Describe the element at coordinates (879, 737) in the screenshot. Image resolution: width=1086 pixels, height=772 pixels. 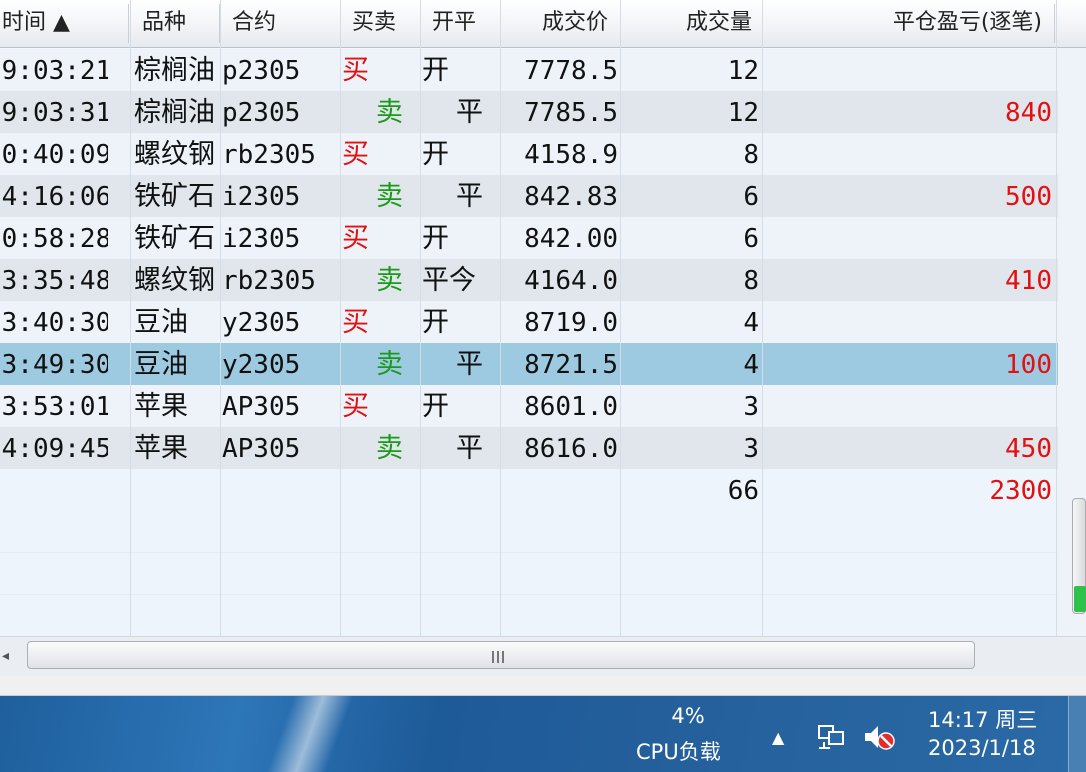
I see `volume-muted-icon` at that location.